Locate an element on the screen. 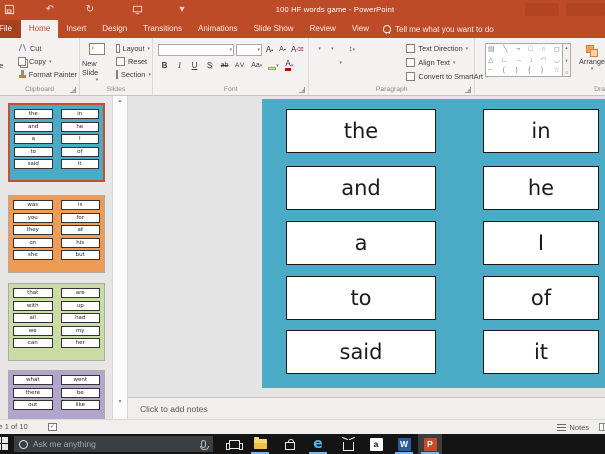 This screenshot has width=605, height=454. task-view-button is located at coordinates (234, 444).